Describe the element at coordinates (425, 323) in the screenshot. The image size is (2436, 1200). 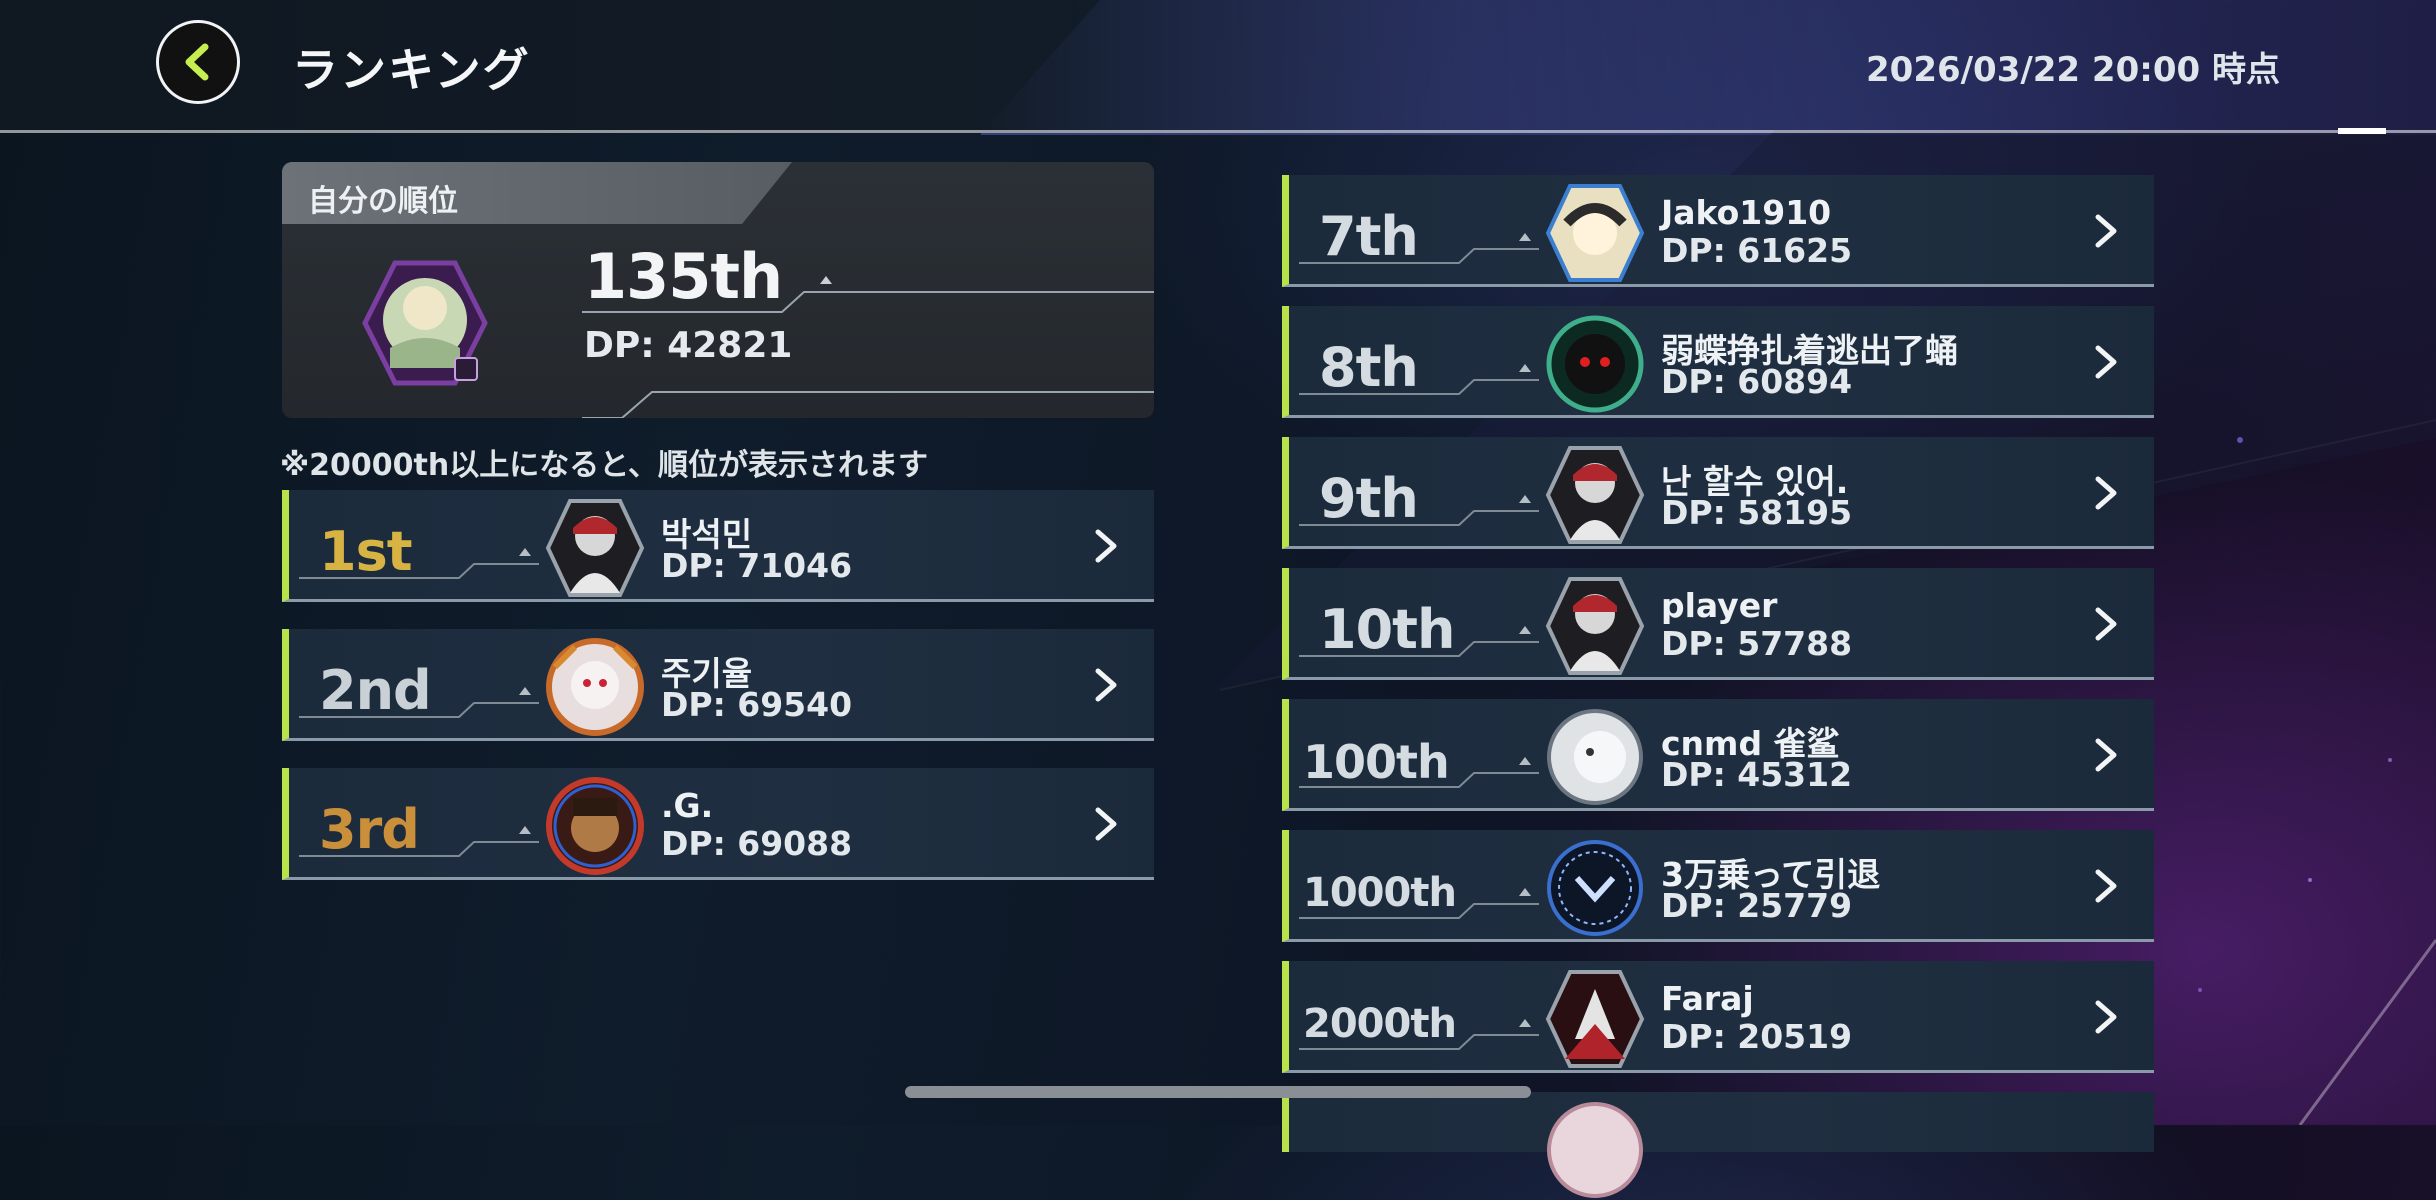
I see `my-avatar` at that location.